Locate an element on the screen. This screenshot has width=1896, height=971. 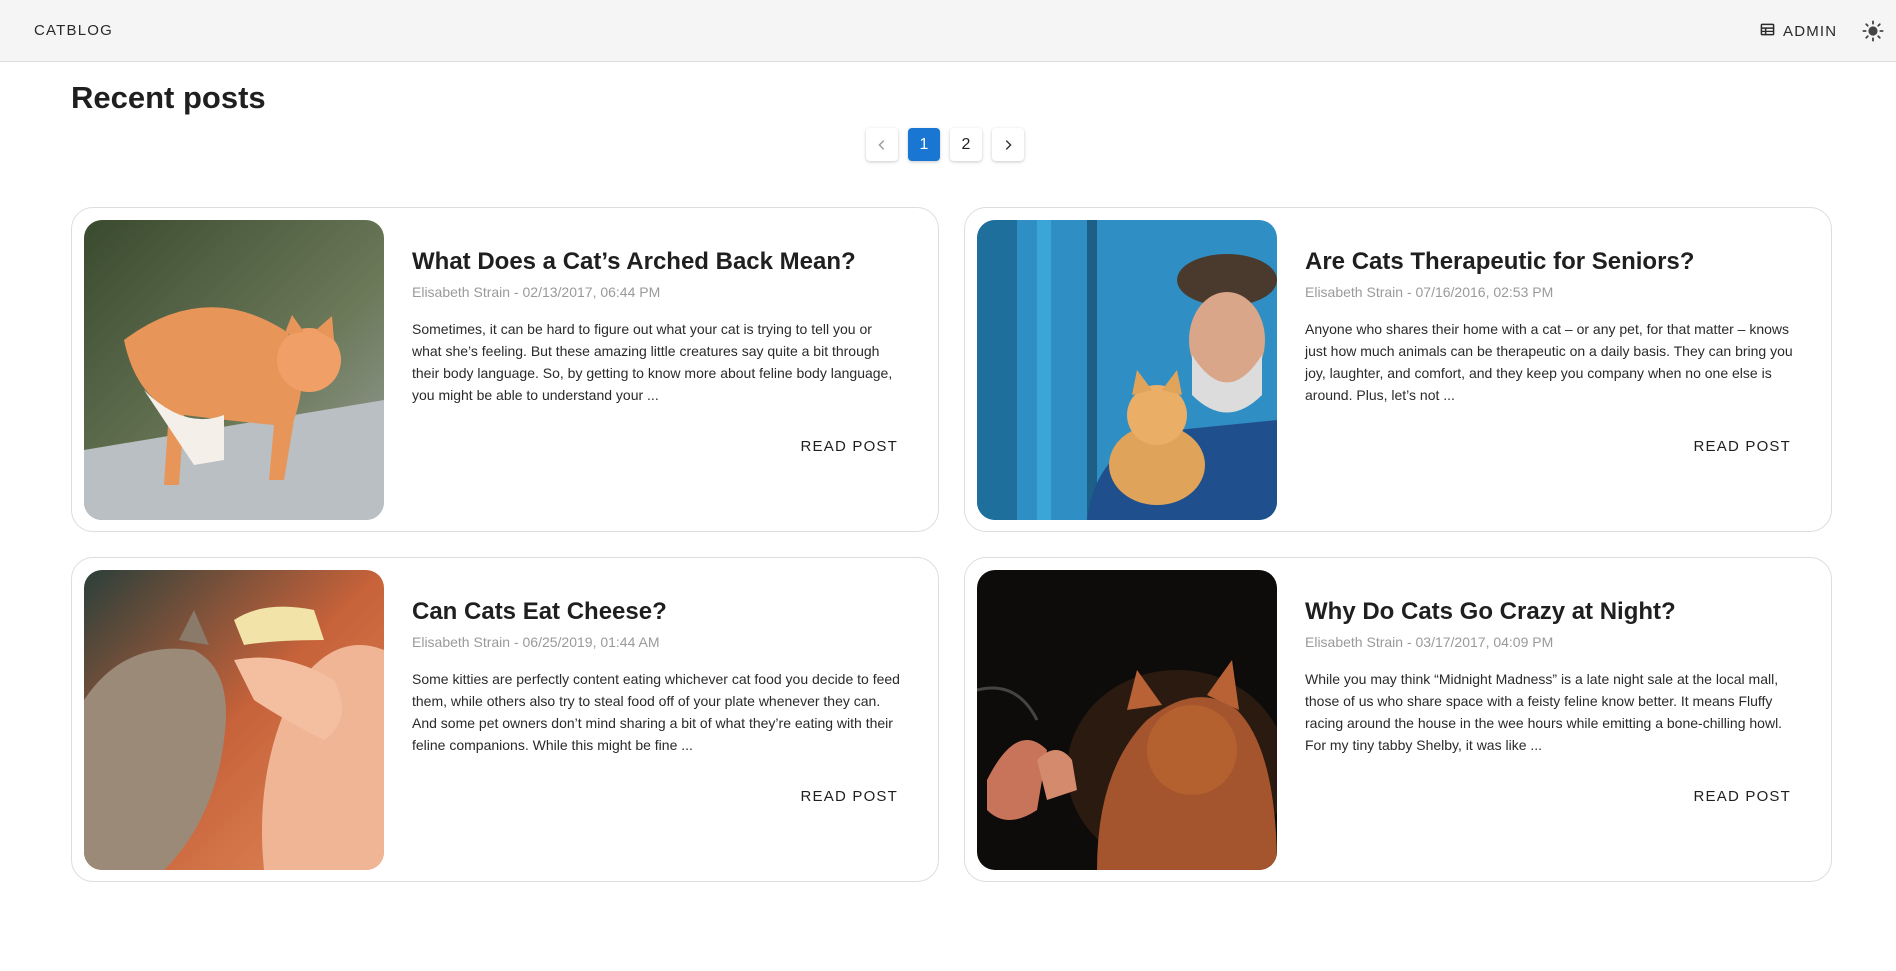
pagination-page-2: 2 is located at coordinates (966, 144).